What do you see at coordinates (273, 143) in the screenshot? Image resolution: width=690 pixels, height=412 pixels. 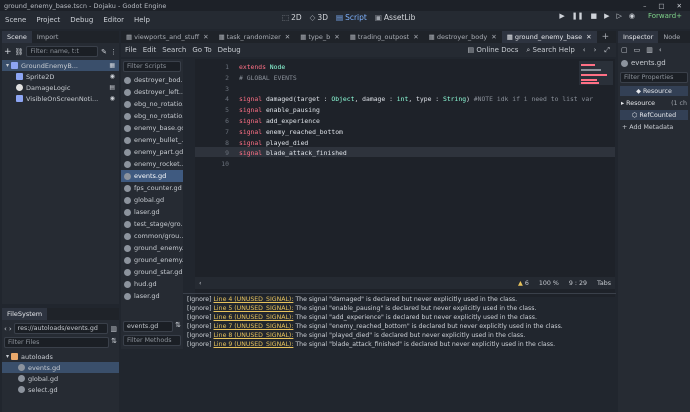 I see `code-line: signal played_died` at bounding box center [273, 143].